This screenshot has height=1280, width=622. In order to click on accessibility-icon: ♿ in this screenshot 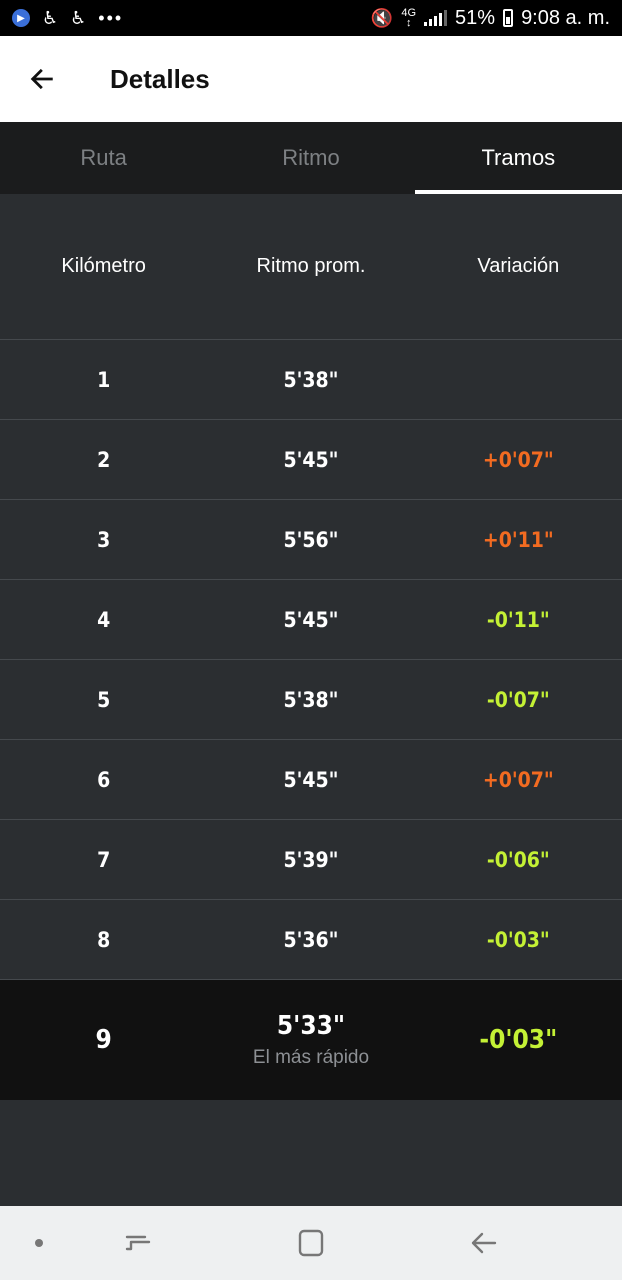, I will do `click(50, 18)`.